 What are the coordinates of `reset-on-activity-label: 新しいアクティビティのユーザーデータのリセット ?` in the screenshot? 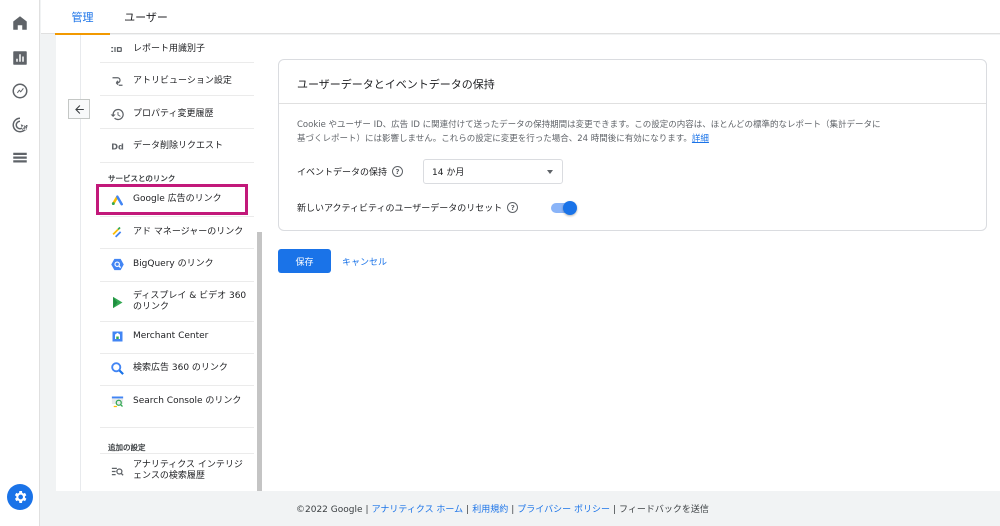 It's located at (408, 207).